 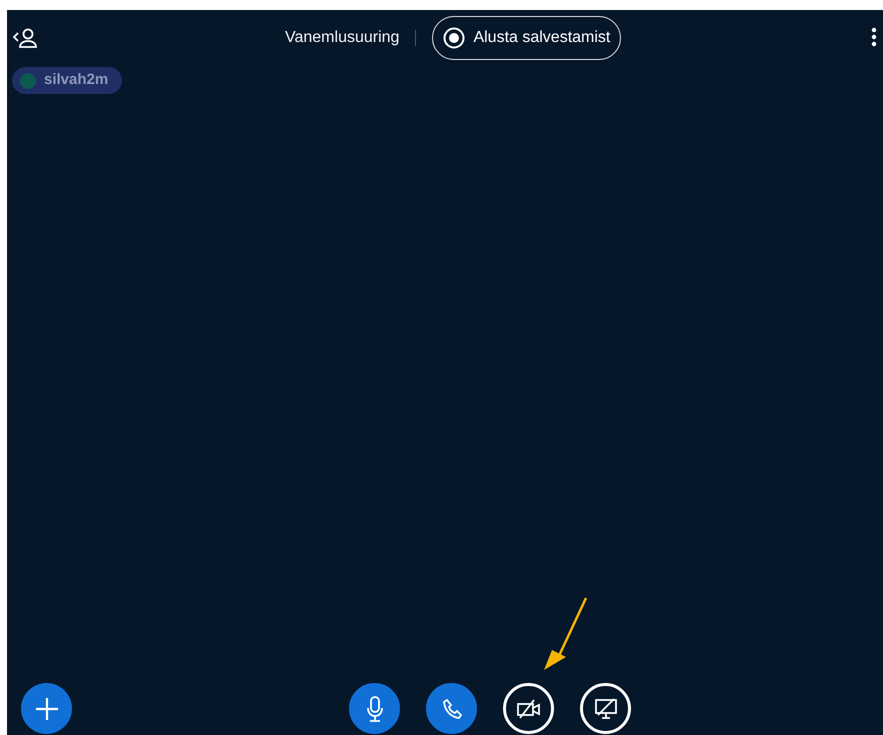 I want to click on microphone-button, so click(x=374, y=708).